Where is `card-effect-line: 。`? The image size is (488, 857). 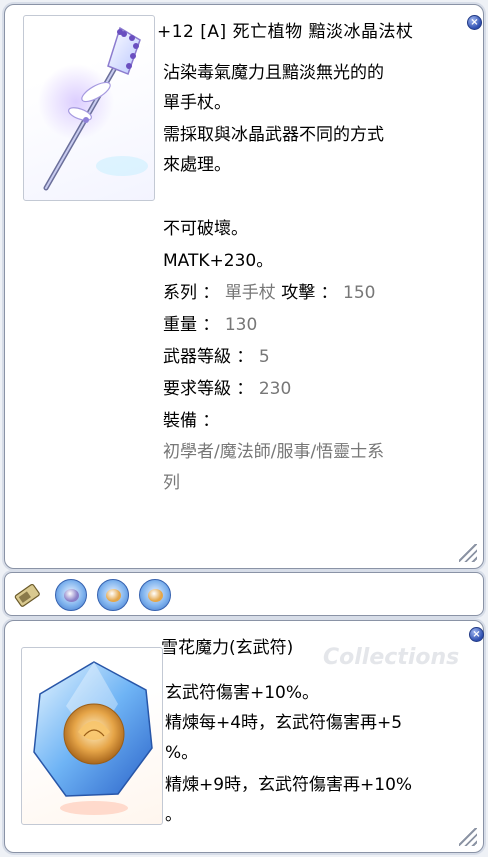
card-effect-line: 。 is located at coordinates (173, 815).